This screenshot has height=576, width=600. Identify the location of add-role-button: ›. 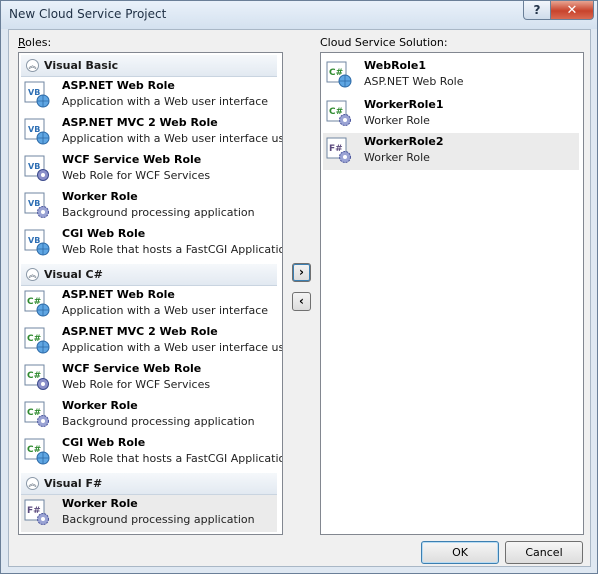
(301, 272).